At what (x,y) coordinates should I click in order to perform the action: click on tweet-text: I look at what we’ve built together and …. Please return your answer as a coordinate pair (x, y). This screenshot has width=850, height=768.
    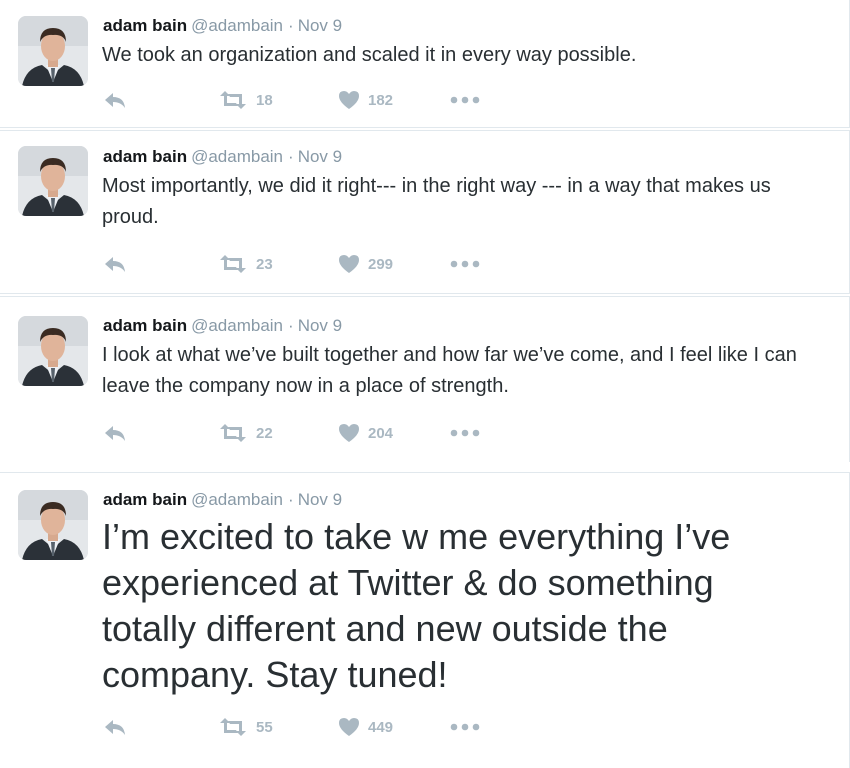
    Looking at the image, I should click on (449, 370).